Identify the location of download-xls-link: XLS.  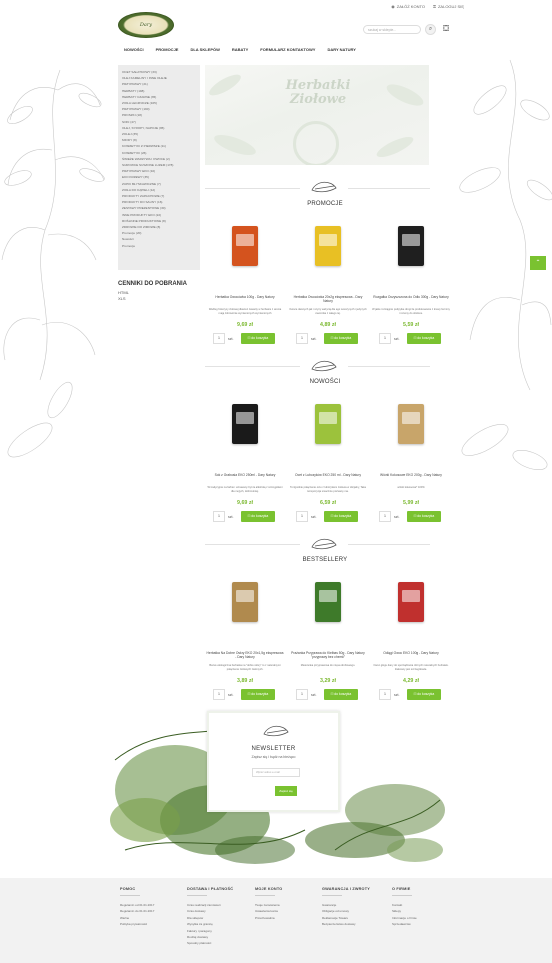
(122, 298).